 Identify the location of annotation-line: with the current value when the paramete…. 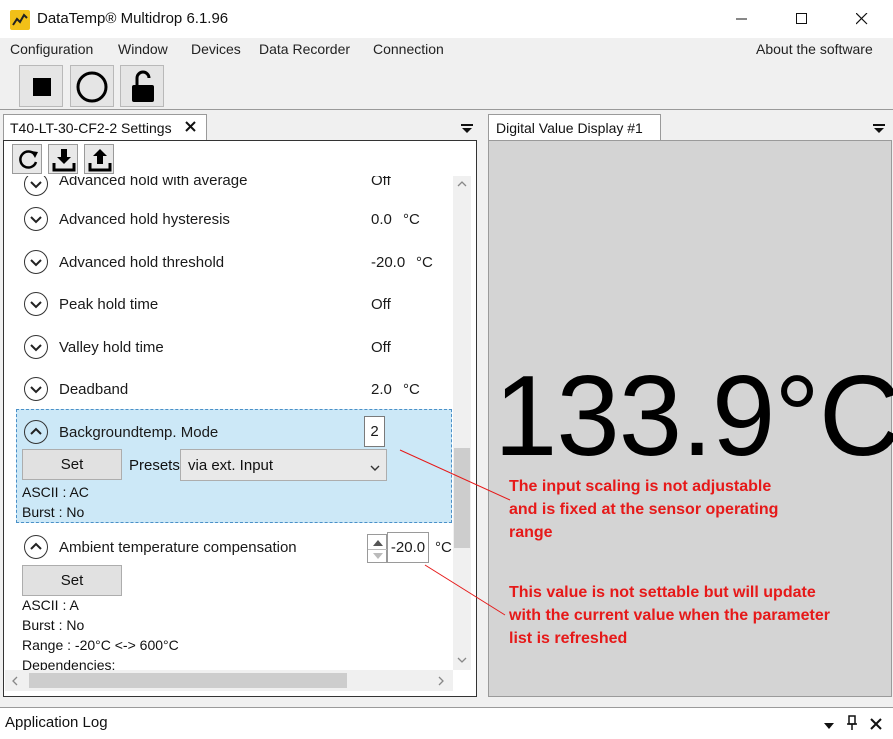
(669, 615).